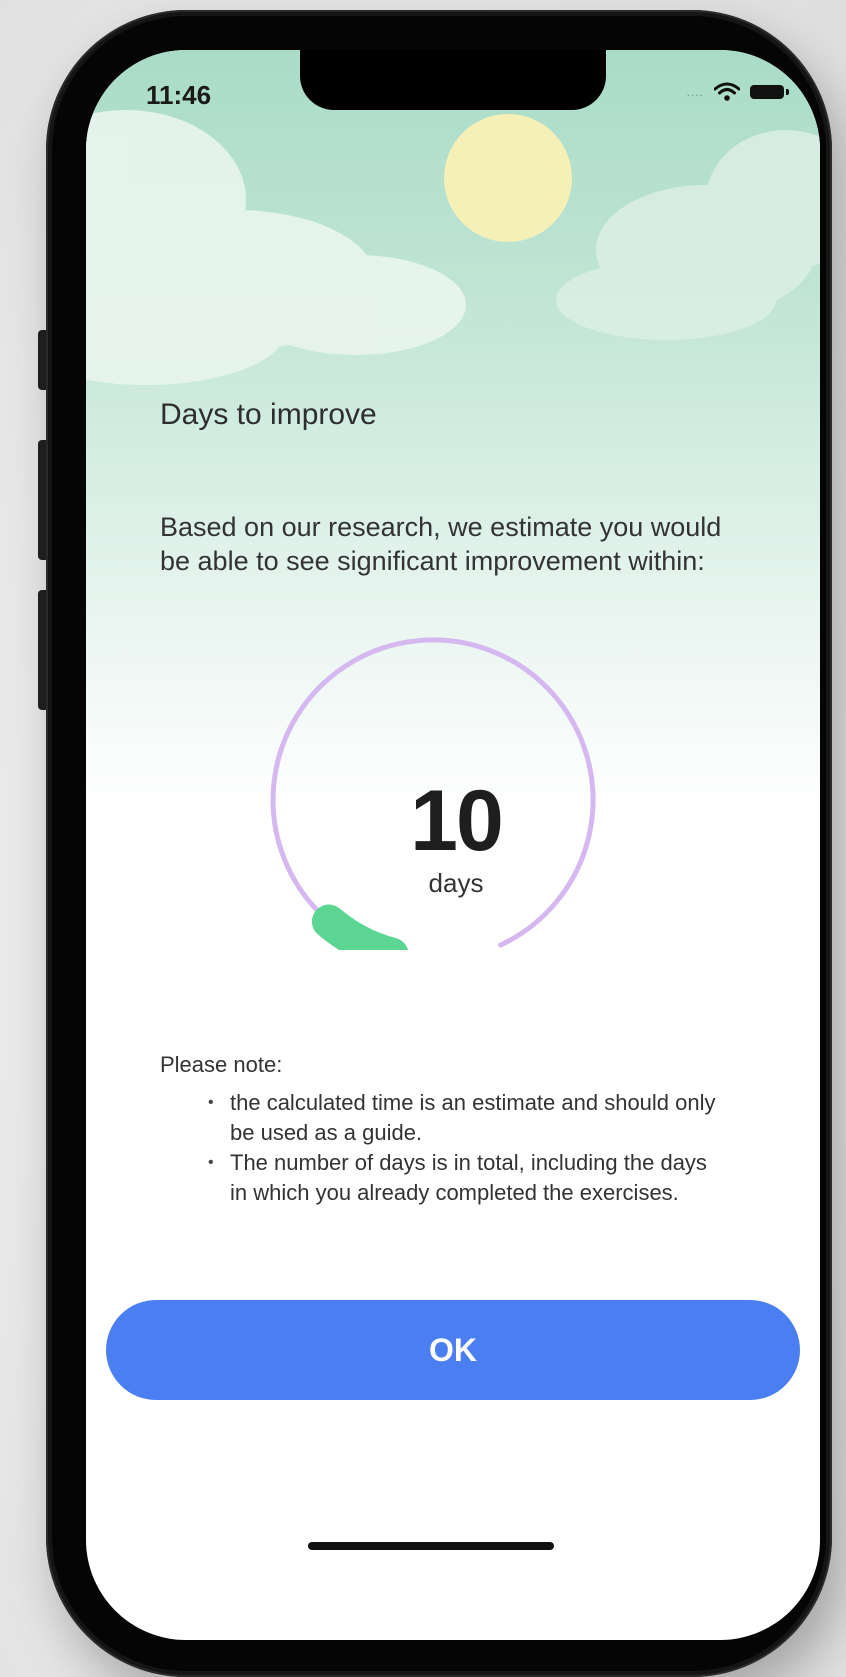 The image size is (846, 1677). What do you see at coordinates (42, 360) in the screenshot?
I see `silent-switch` at bounding box center [42, 360].